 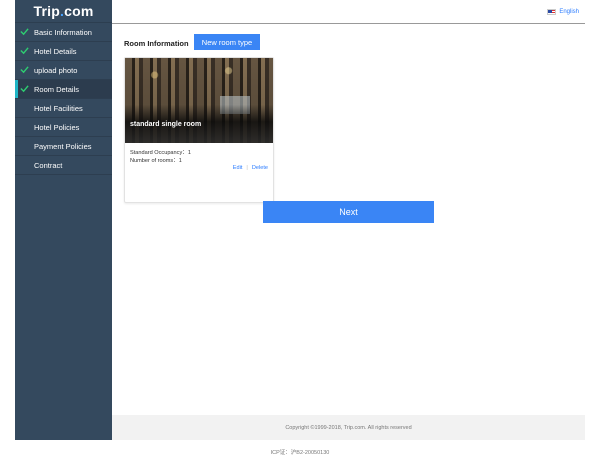 I want to click on language-switcher: English, so click(x=563, y=12).